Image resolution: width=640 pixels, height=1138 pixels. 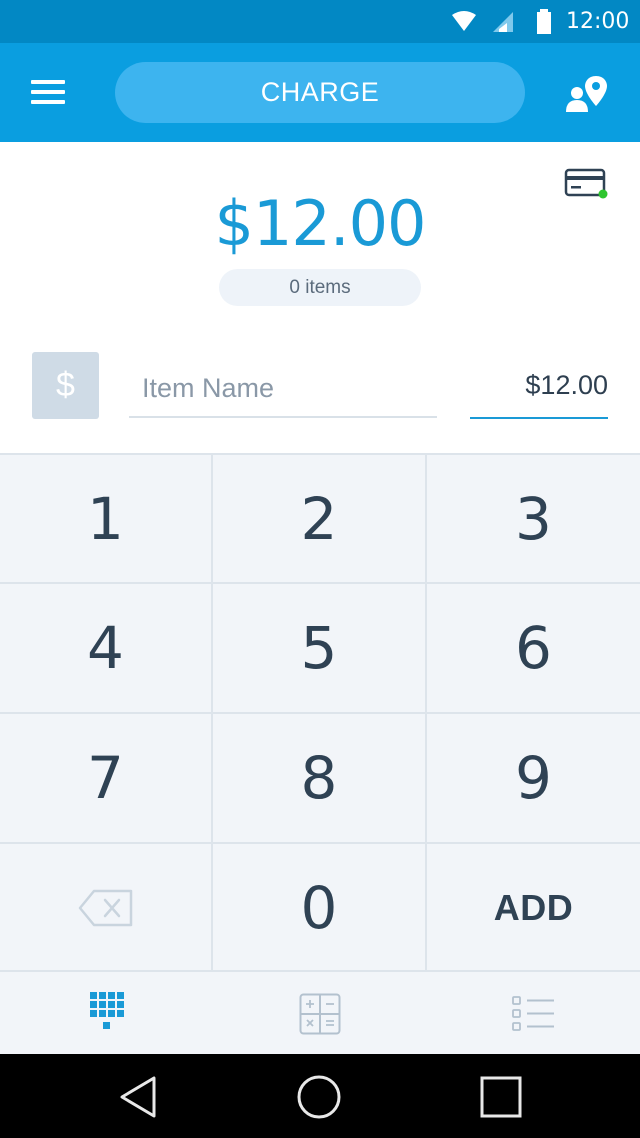 What do you see at coordinates (503, 22) in the screenshot?
I see `signal-icon` at bounding box center [503, 22].